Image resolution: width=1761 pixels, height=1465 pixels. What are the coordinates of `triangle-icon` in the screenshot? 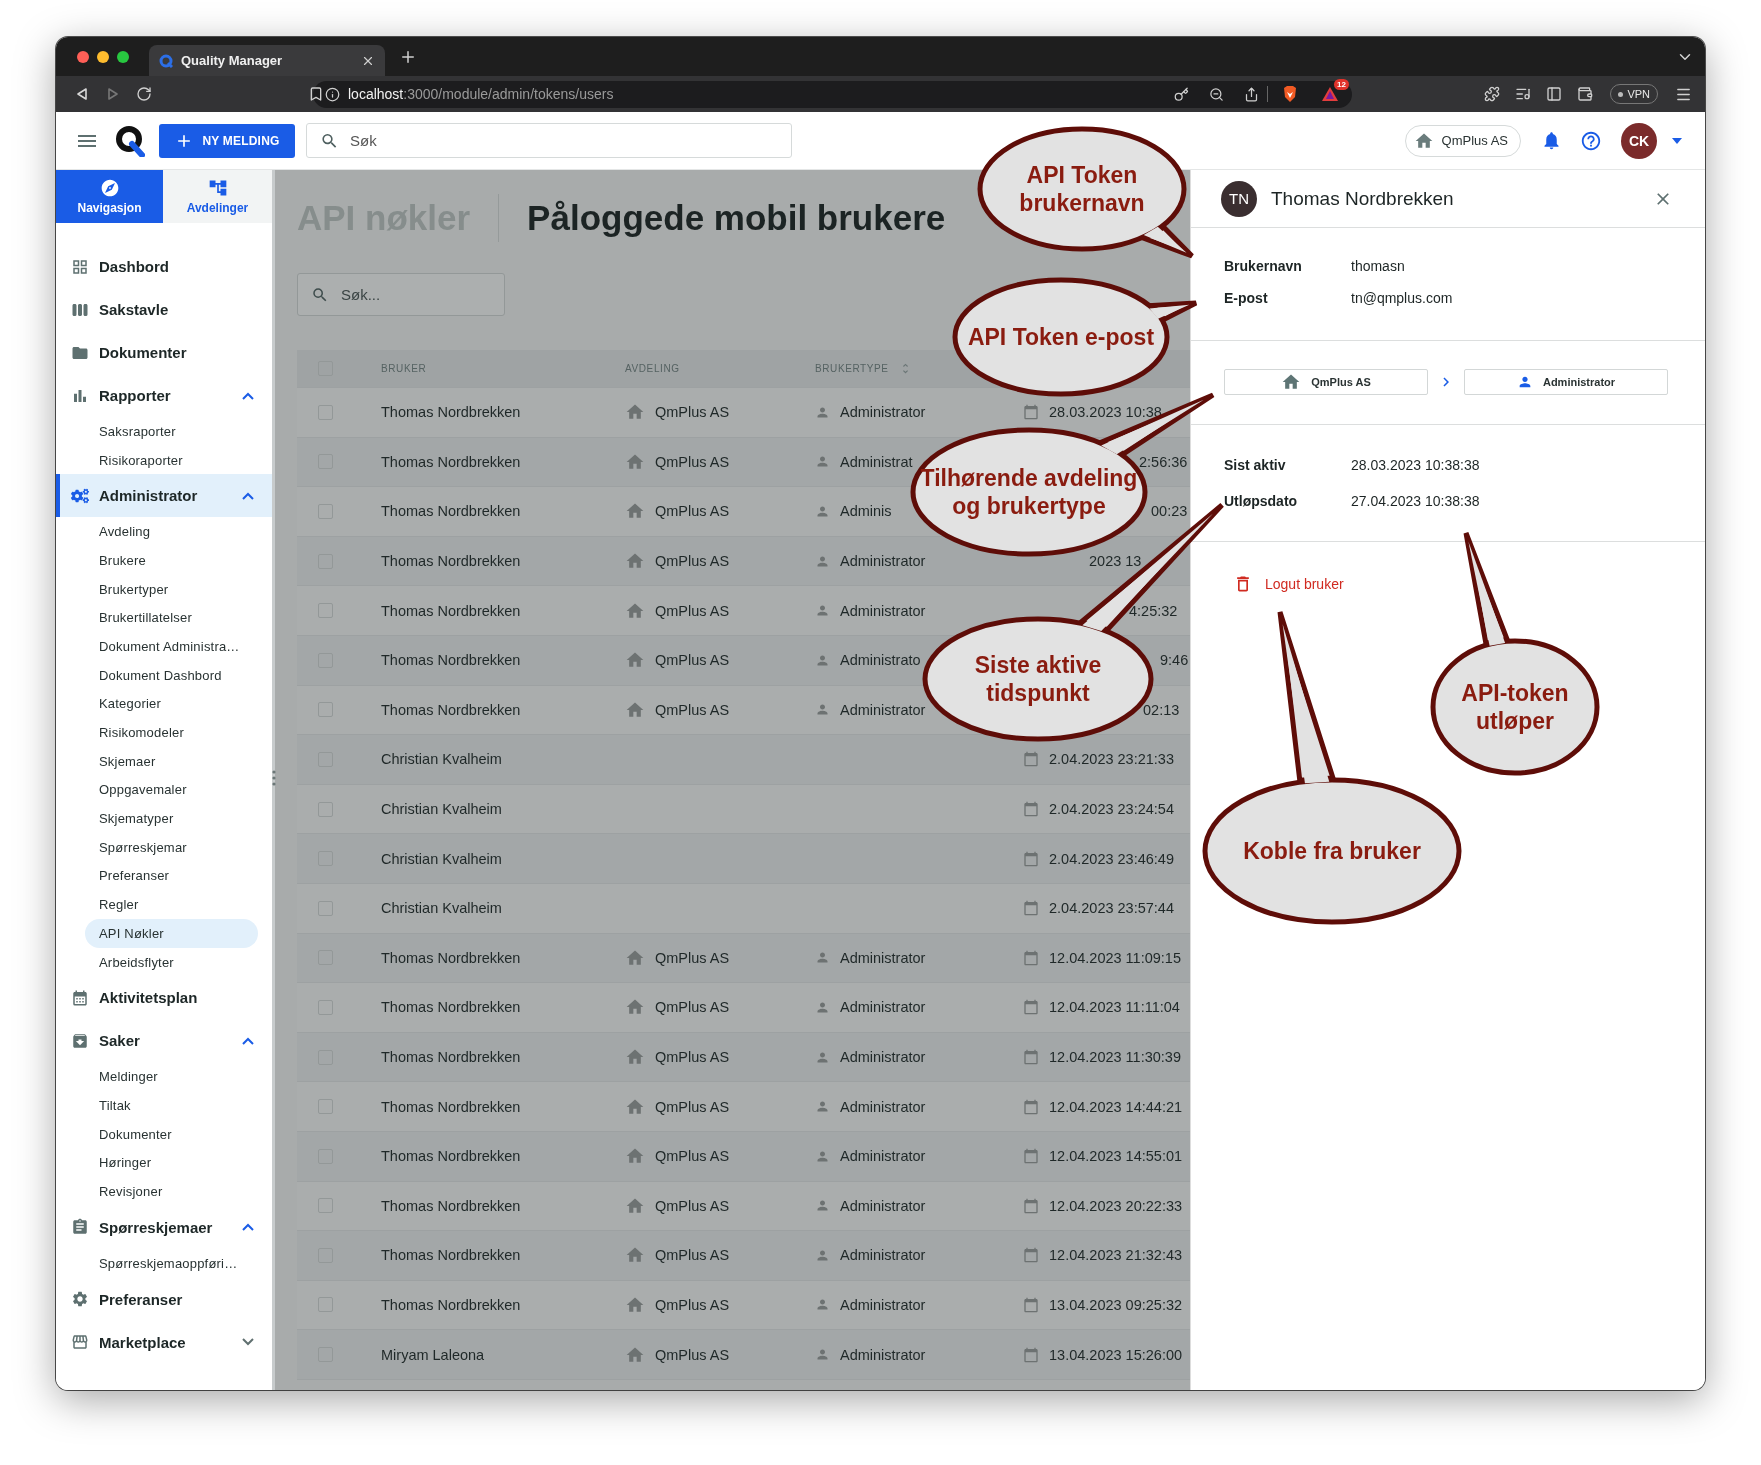 It's located at (1330, 94).